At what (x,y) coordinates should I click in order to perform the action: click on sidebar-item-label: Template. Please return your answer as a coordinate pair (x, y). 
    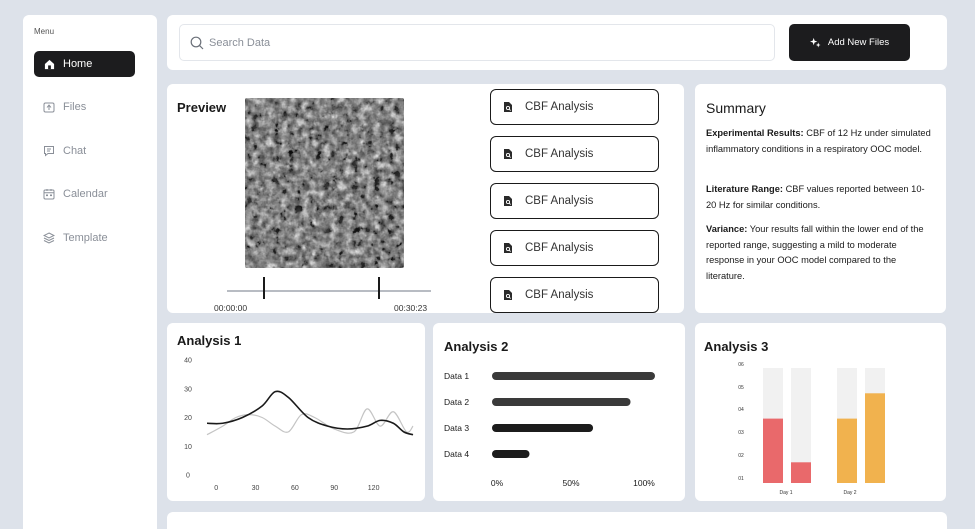
    Looking at the image, I should click on (85, 238).